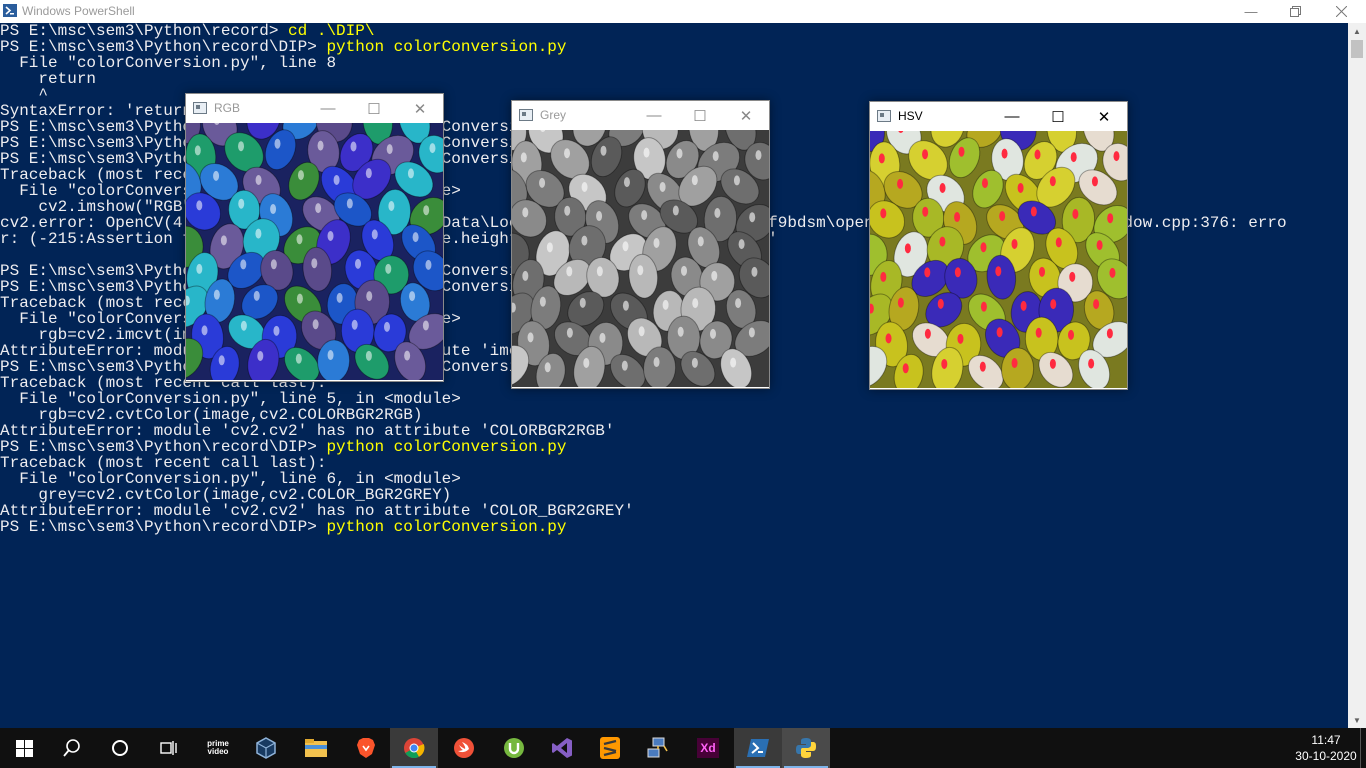  I want to click on taskbar-brave, so click(366, 748).